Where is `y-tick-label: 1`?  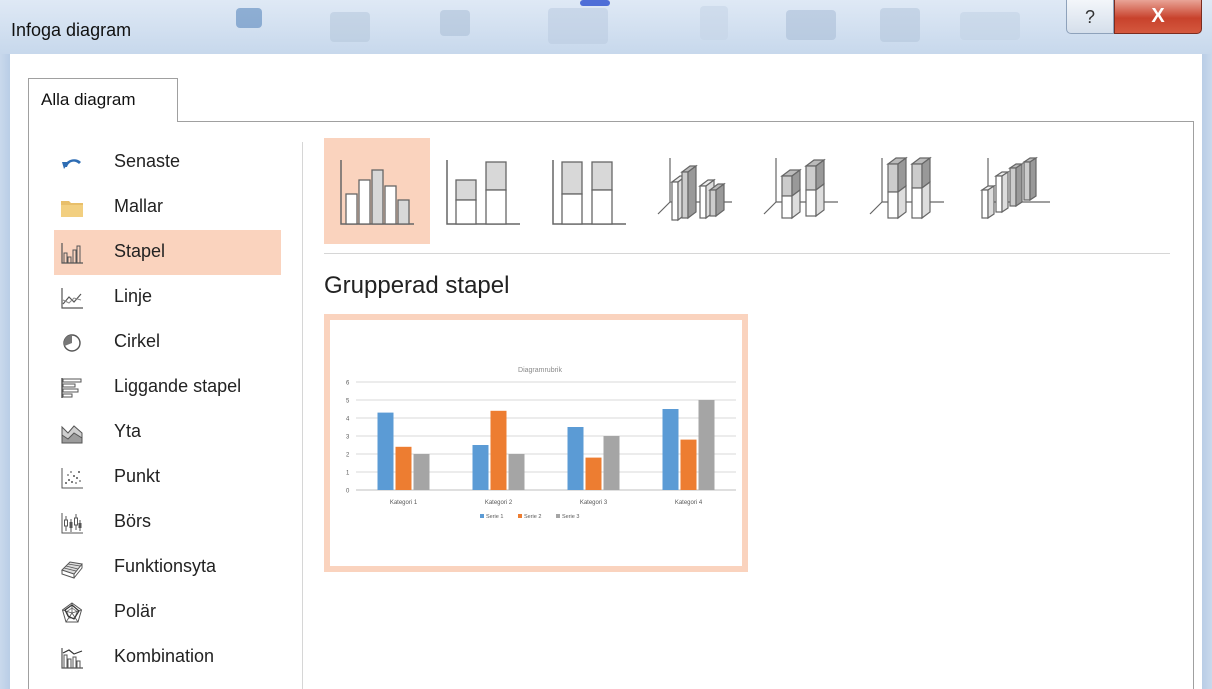 y-tick-label: 1 is located at coordinates (348, 474).